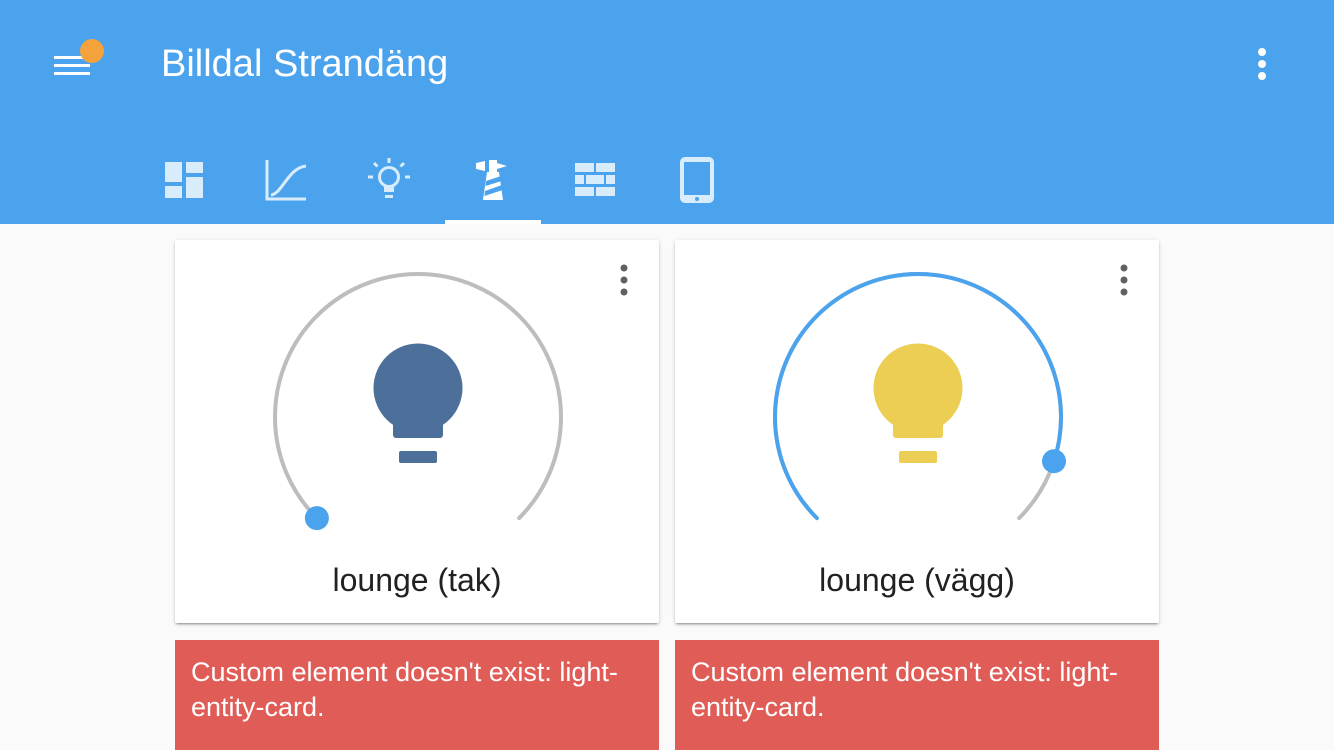 The width and height of the screenshot is (1334, 750). I want to click on page-title: Billdal Strandäng, so click(305, 64).